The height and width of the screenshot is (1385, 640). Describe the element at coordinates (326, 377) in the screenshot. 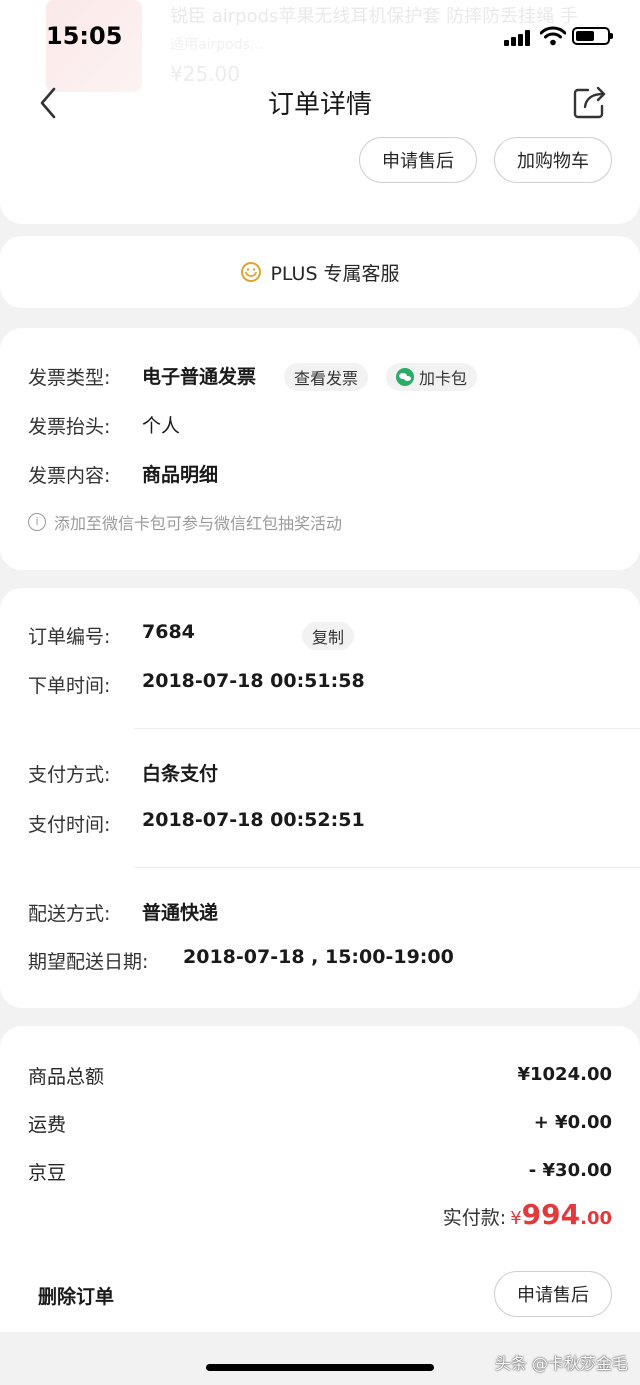

I see `view-invoice-button: 查看发票` at that location.